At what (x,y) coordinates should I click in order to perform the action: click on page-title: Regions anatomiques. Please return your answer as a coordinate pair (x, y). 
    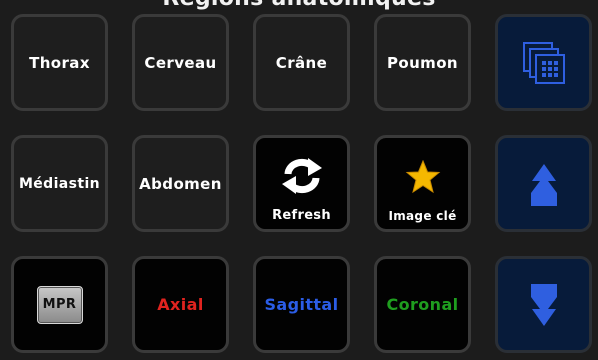
    Looking at the image, I should click on (299, 5).